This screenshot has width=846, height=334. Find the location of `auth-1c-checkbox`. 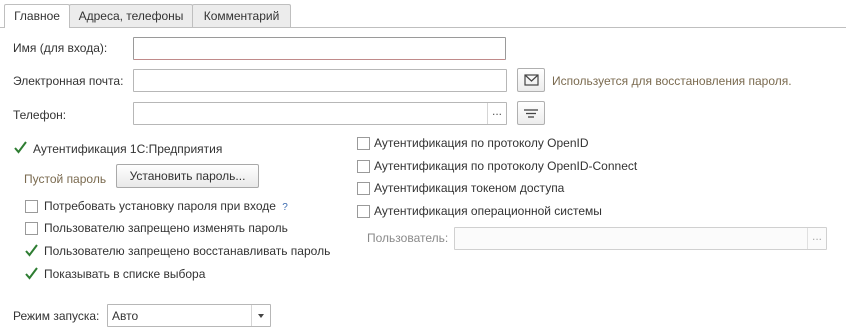

auth-1c-checkbox is located at coordinates (20, 148).